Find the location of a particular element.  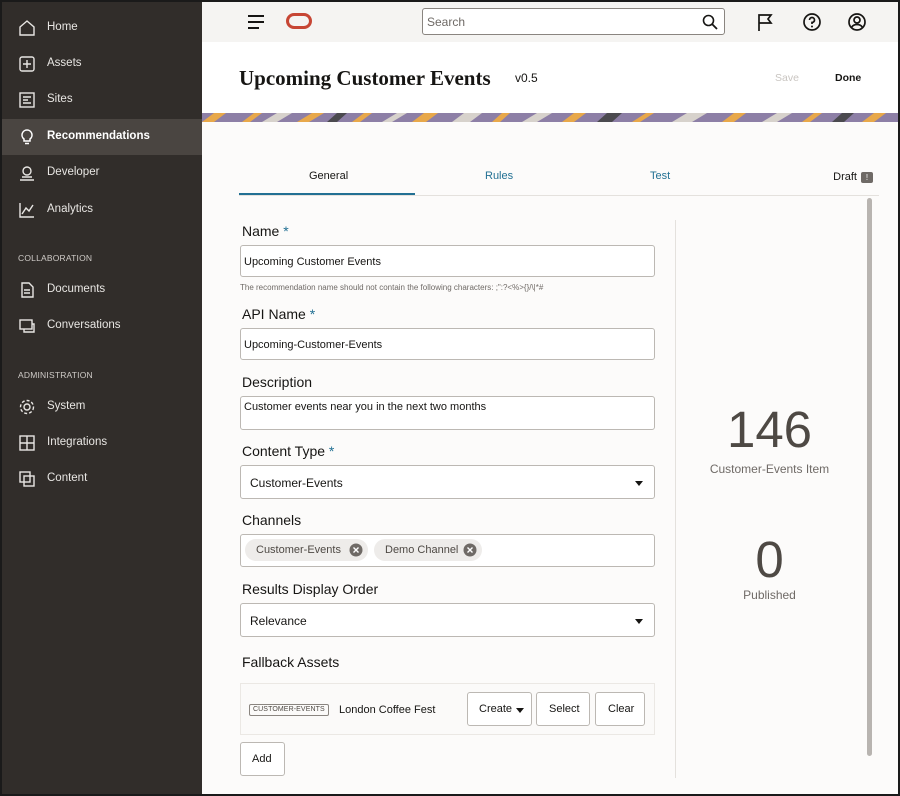

channel-chip-label: Customer-Events is located at coordinates (298, 550).